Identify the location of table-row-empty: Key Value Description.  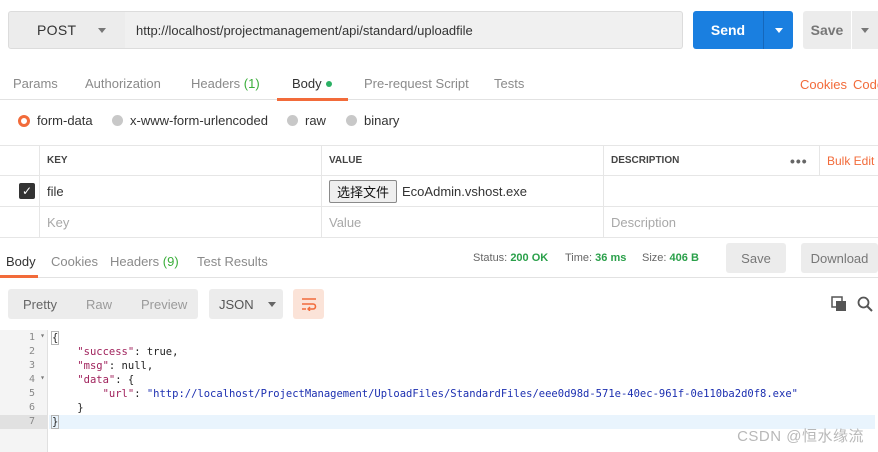
(439, 222).